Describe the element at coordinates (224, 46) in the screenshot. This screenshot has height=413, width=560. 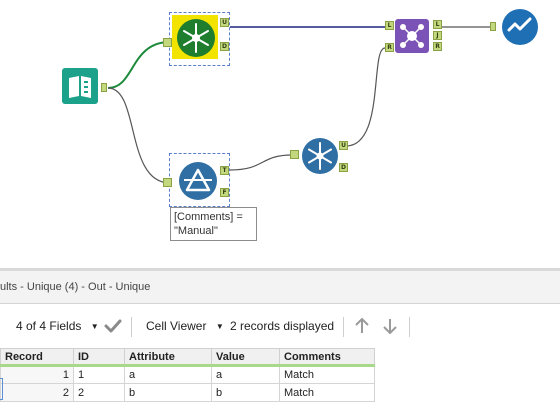
I see `unique-d-anchor: D` at that location.